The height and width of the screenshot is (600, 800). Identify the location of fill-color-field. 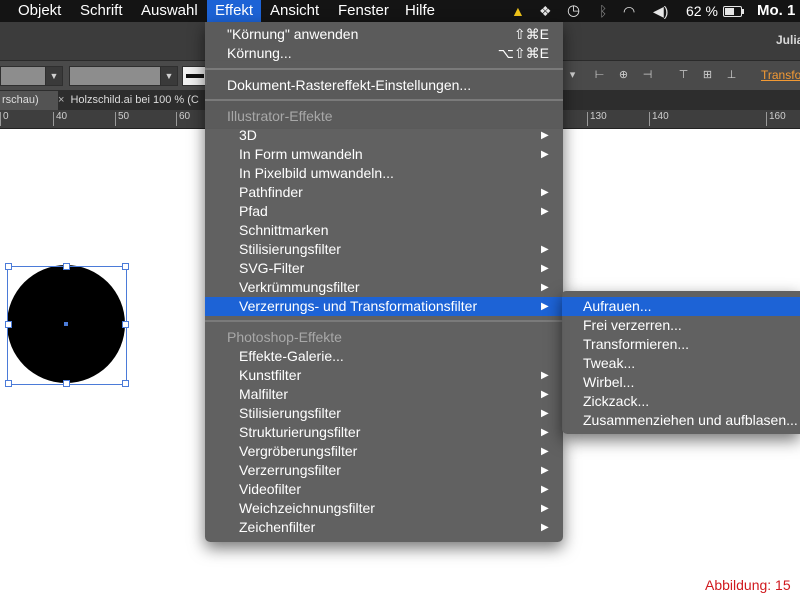
(23, 76).